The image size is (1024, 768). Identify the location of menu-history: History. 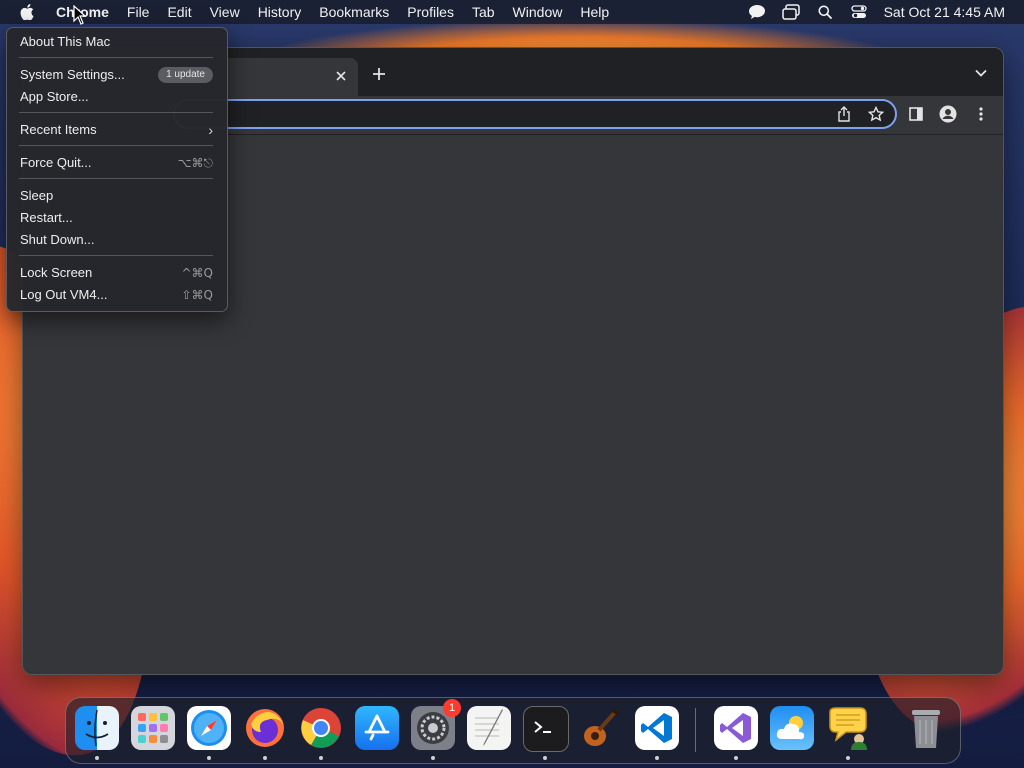
(280, 12).